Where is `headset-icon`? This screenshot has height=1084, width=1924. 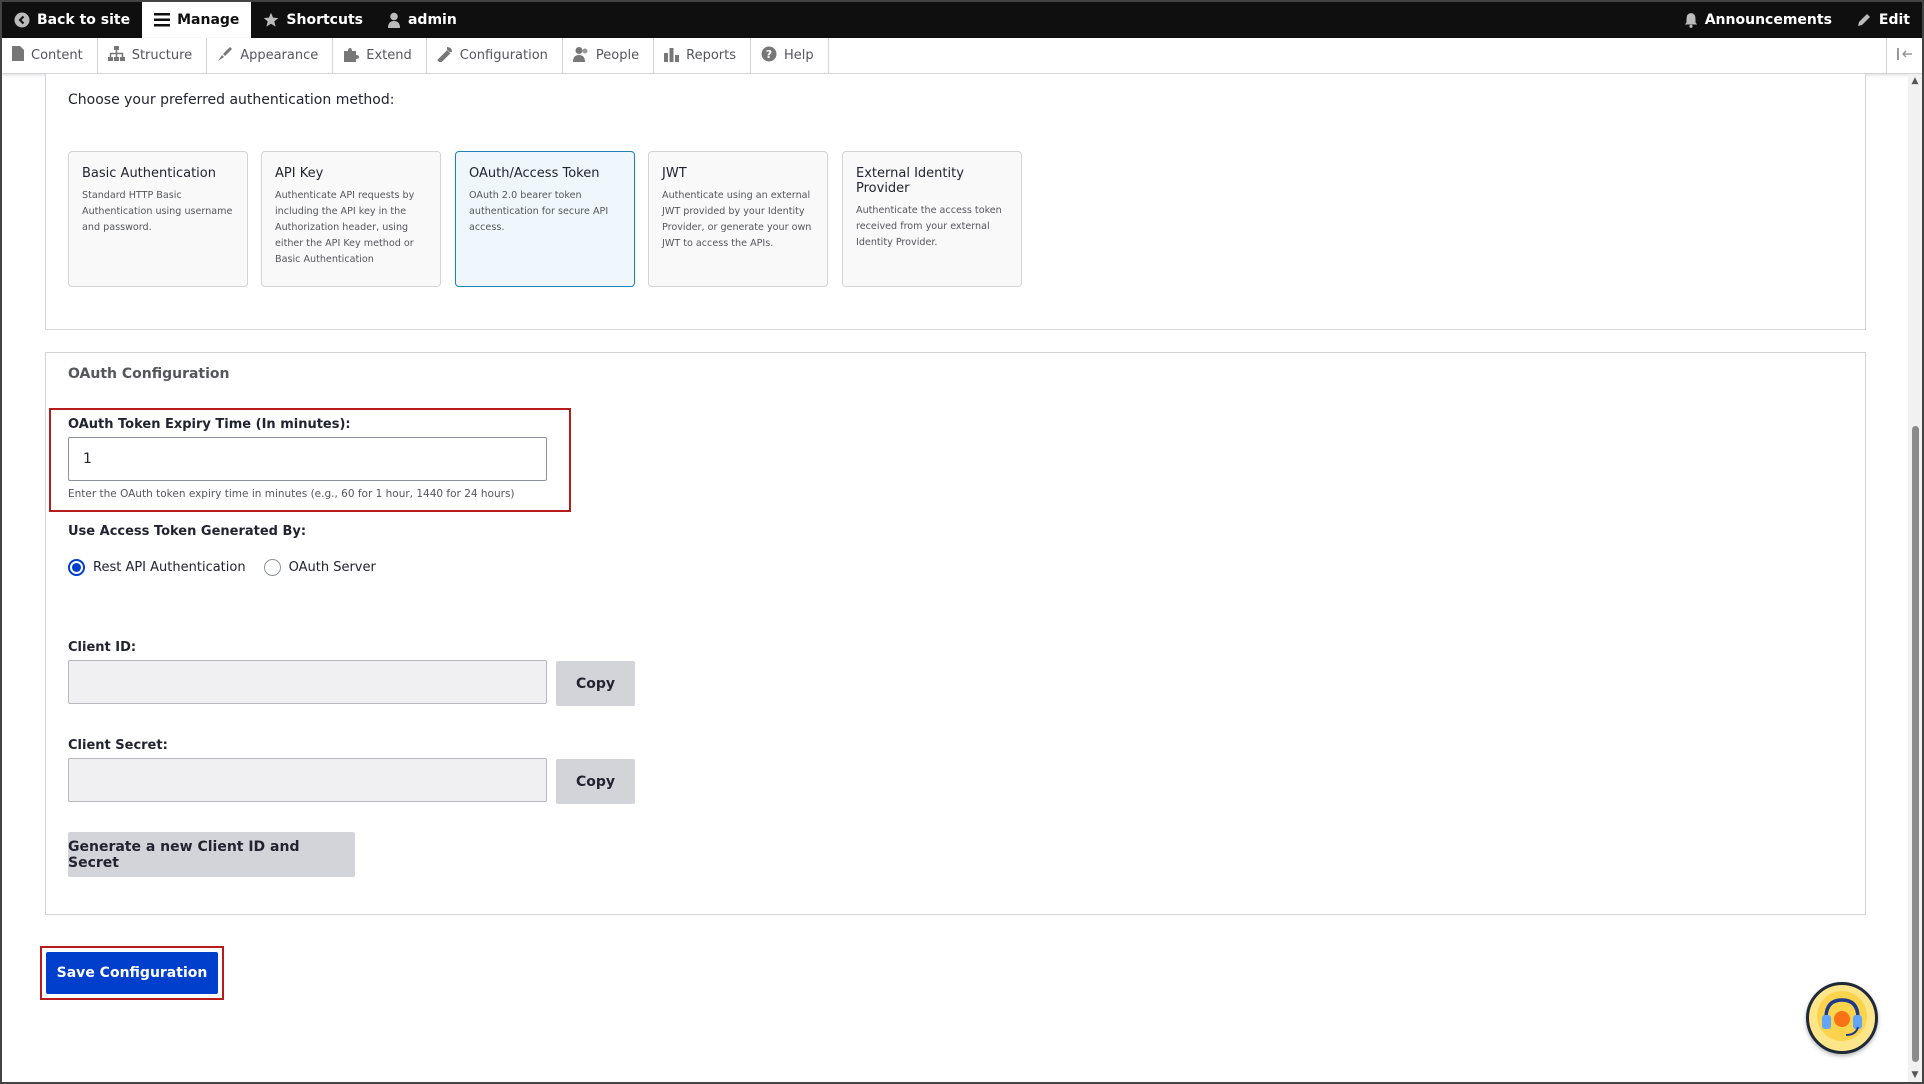 headset-icon is located at coordinates (1842, 1018).